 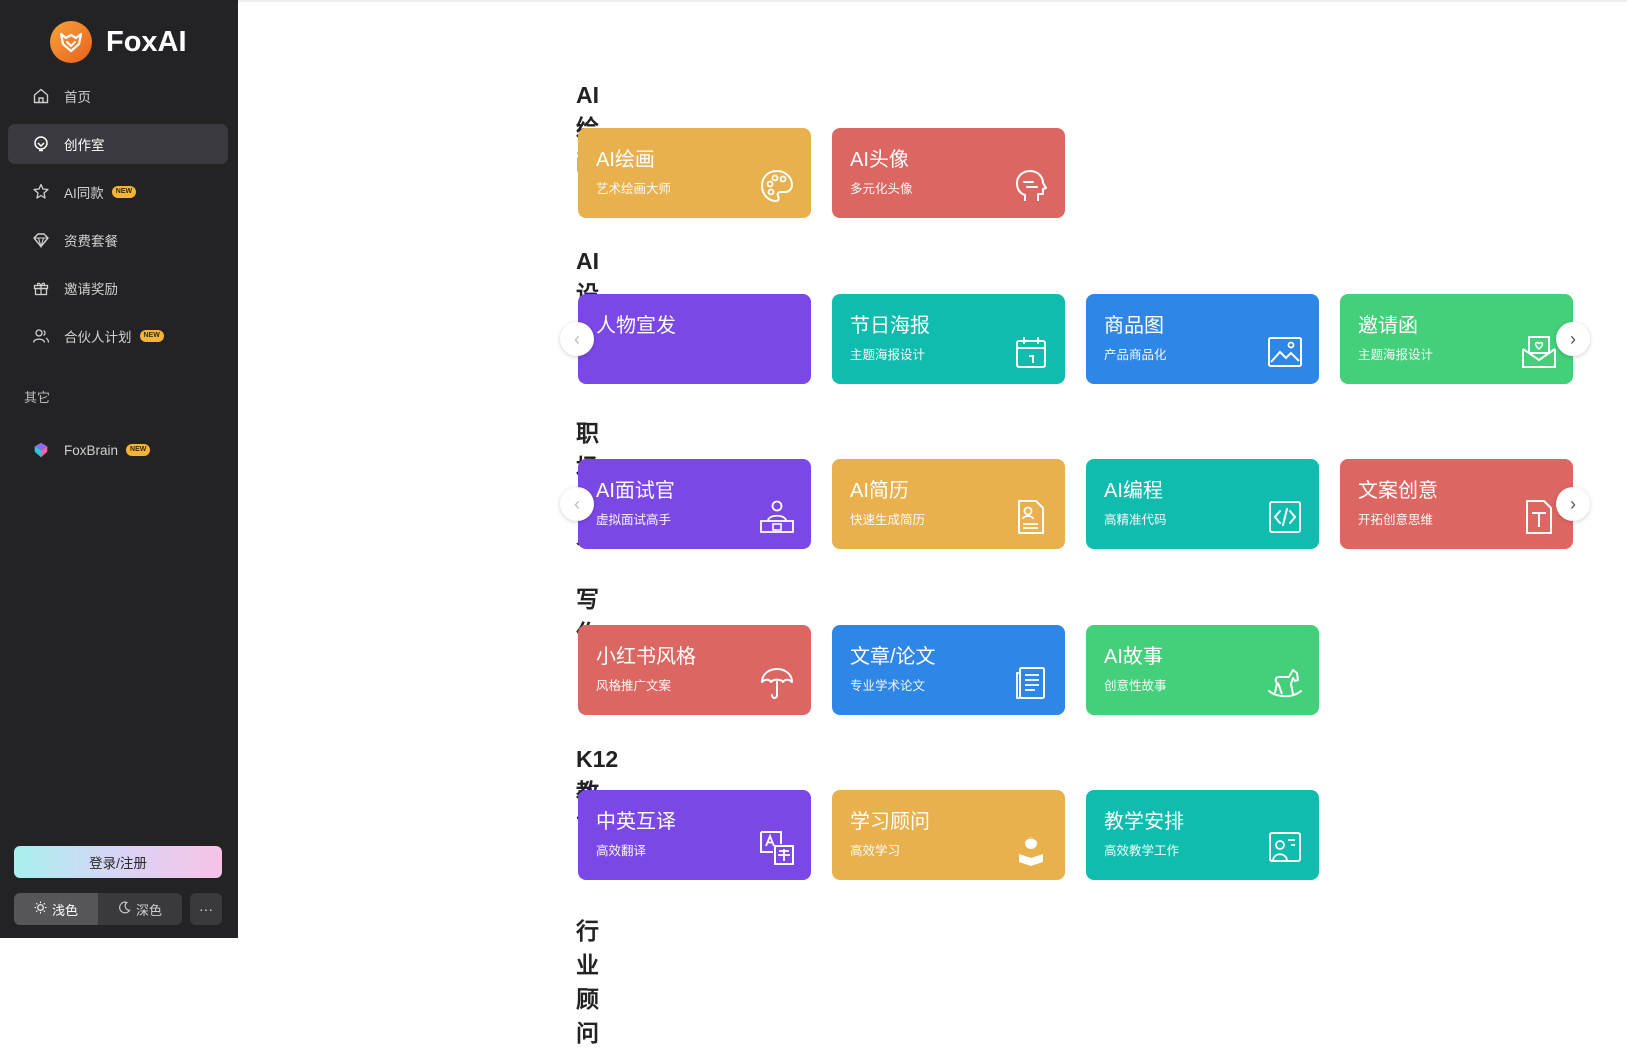 What do you see at coordinates (1285, 847) in the screenshot?
I see `teacher-icon` at bounding box center [1285, 847].